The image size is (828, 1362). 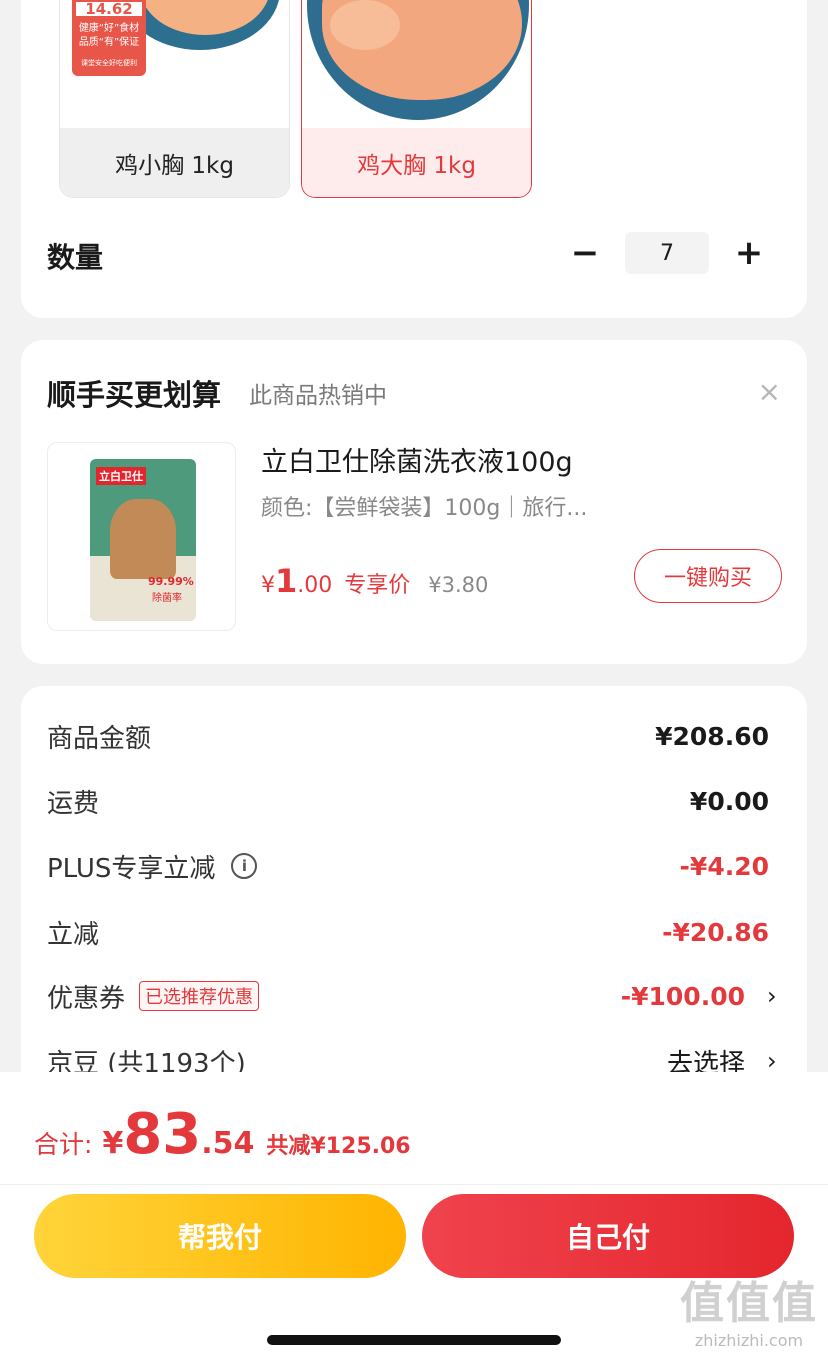 I want to click on quantity-label: 数量, so click(x=75, y=257).